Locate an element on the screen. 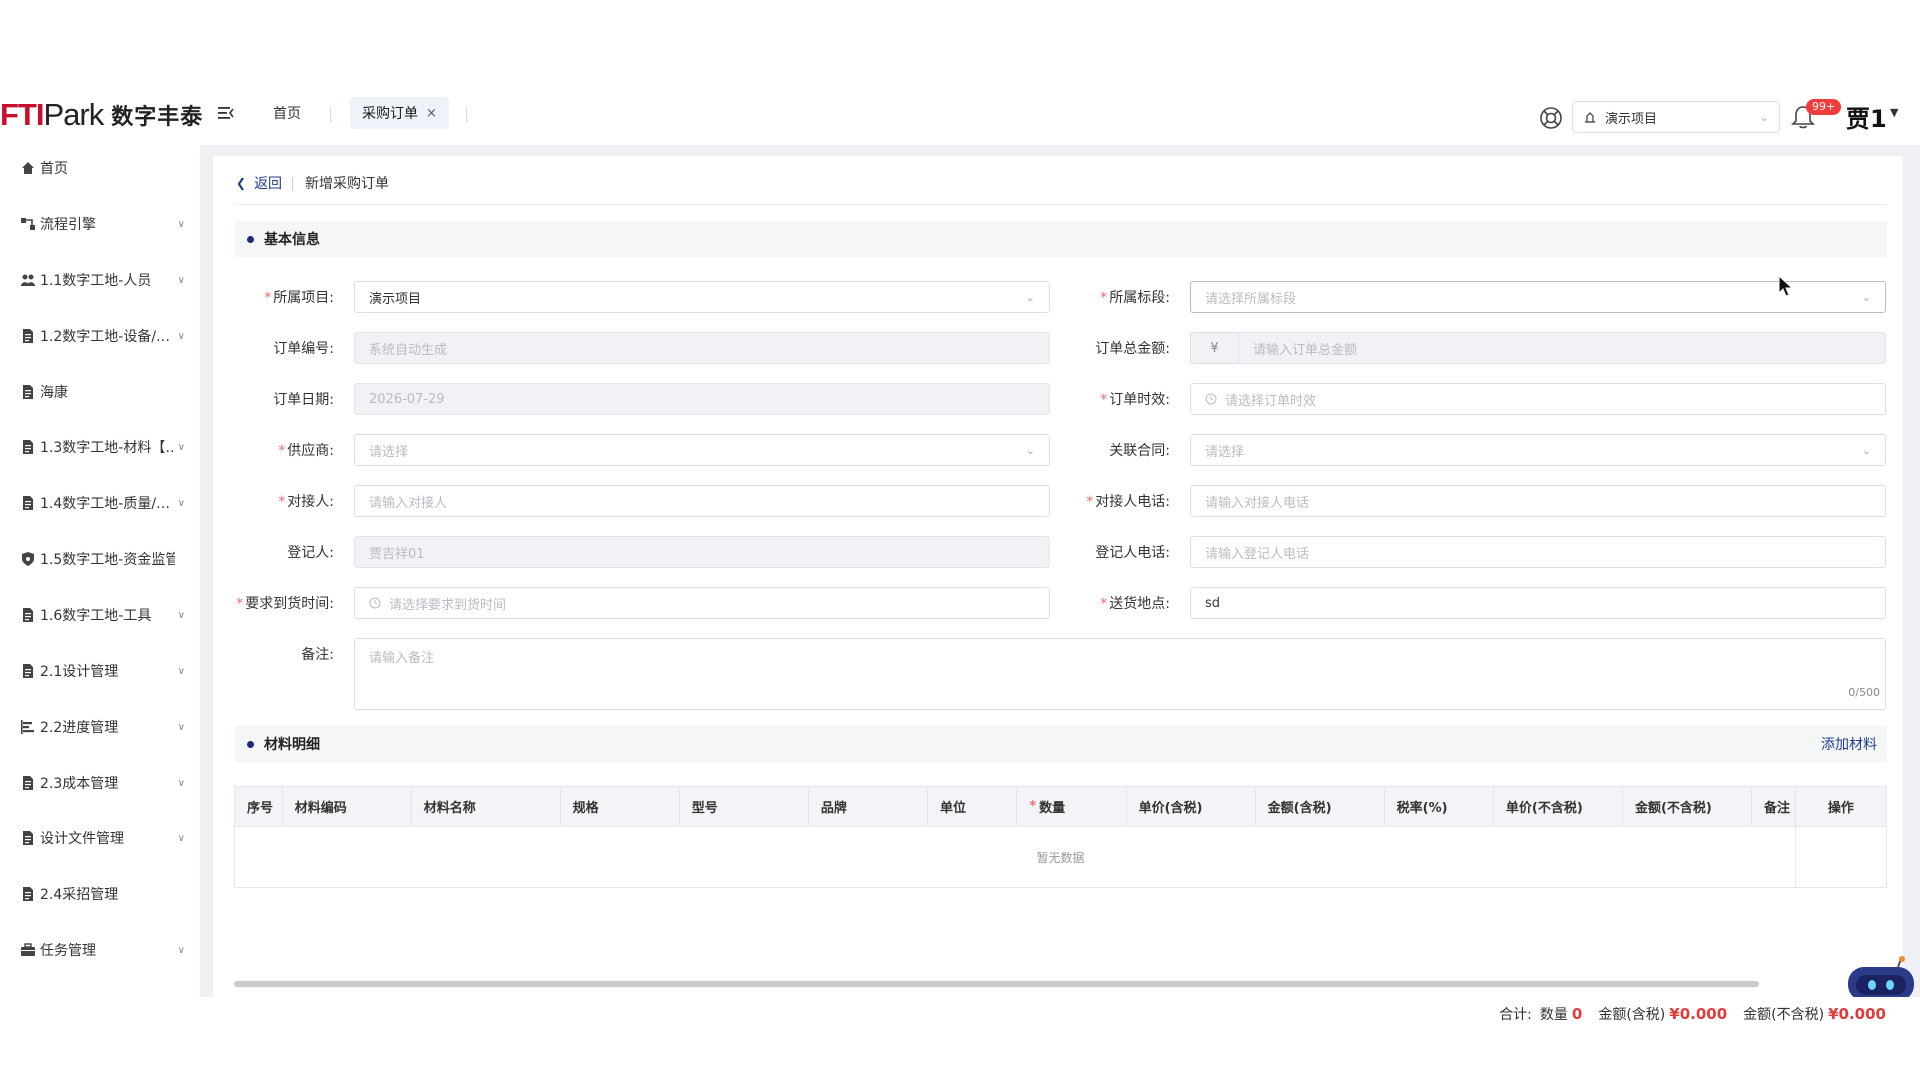 The width and height of the screenshot is (1920, 1080). tab-purchase-order: 采购订单 × is located at coordinates (399, 113).